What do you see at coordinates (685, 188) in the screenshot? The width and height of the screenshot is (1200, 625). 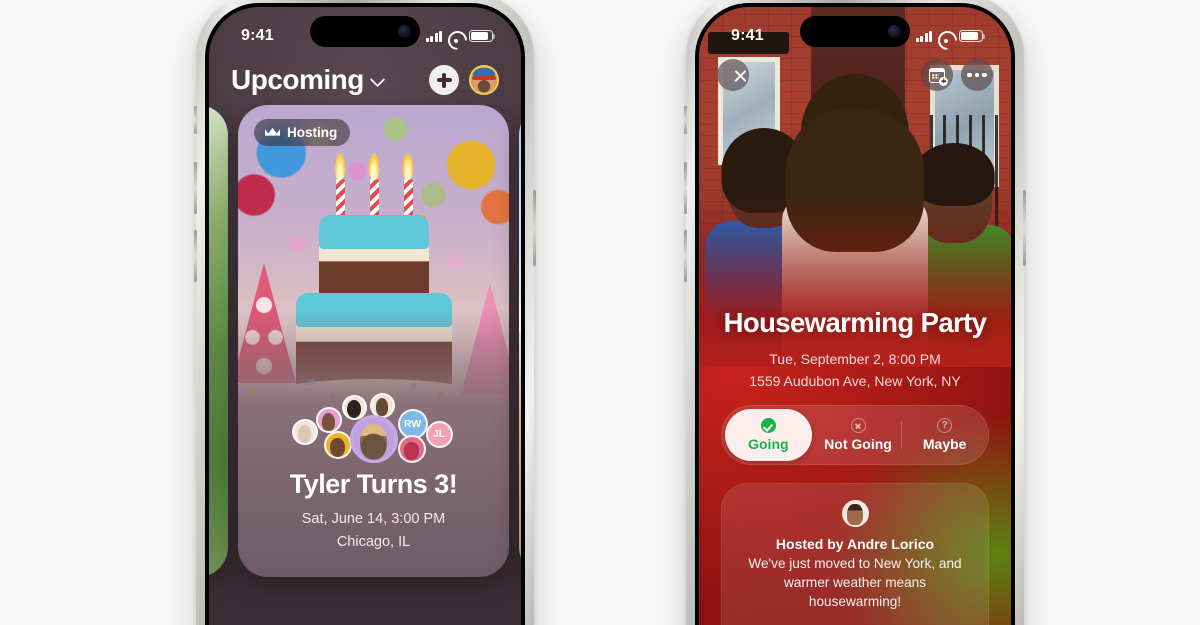 I see `volume-up-button-right-phone` at bounding box center [685, 188].